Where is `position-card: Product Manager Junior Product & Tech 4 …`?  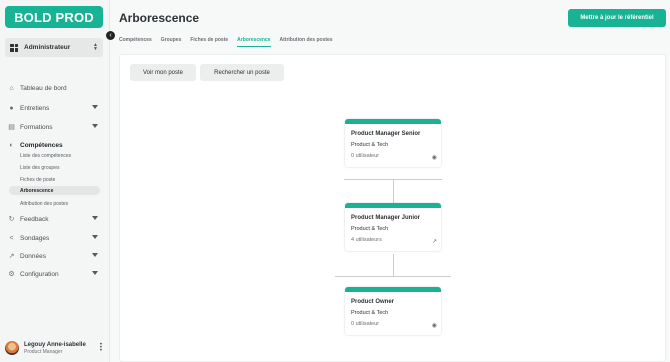 position-card: Product Manager Junior Product & Tech 4 … is located at coordinates (393, 227).